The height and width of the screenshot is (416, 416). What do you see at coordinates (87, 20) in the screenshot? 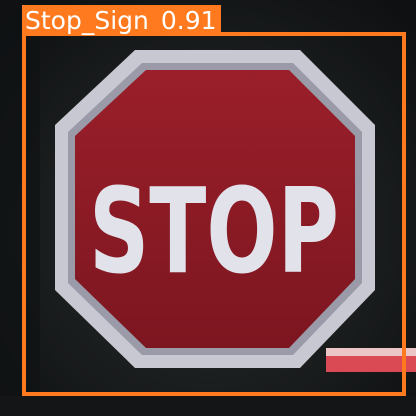
I see `detection-class-name: Stop_Sign` at bounding box center [87, 20].